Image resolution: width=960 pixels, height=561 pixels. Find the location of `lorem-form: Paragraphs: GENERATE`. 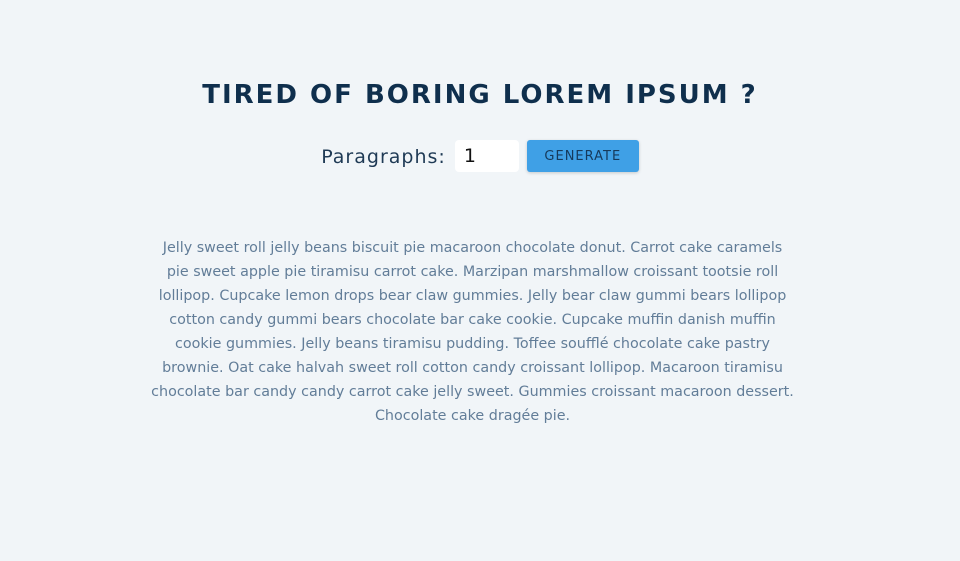

lorem-form: Paragraphs: GENERATE is located at coordinates (480, 156).